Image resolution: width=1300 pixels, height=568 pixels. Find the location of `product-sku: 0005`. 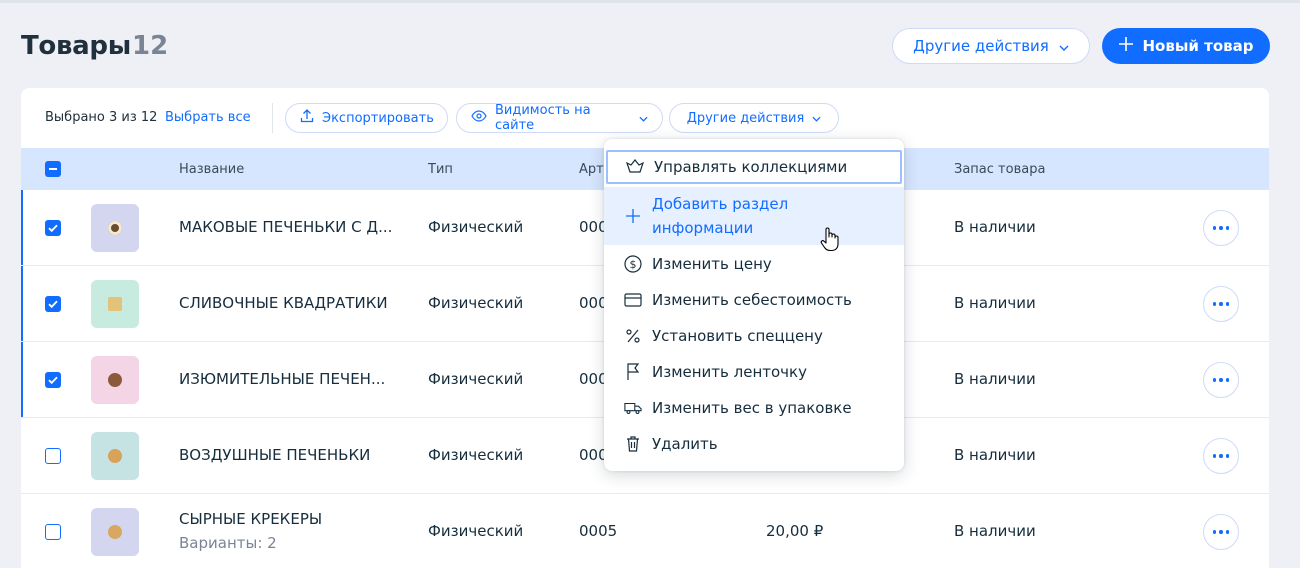

product-sku: 0005 is located at coordinates (598, 531).